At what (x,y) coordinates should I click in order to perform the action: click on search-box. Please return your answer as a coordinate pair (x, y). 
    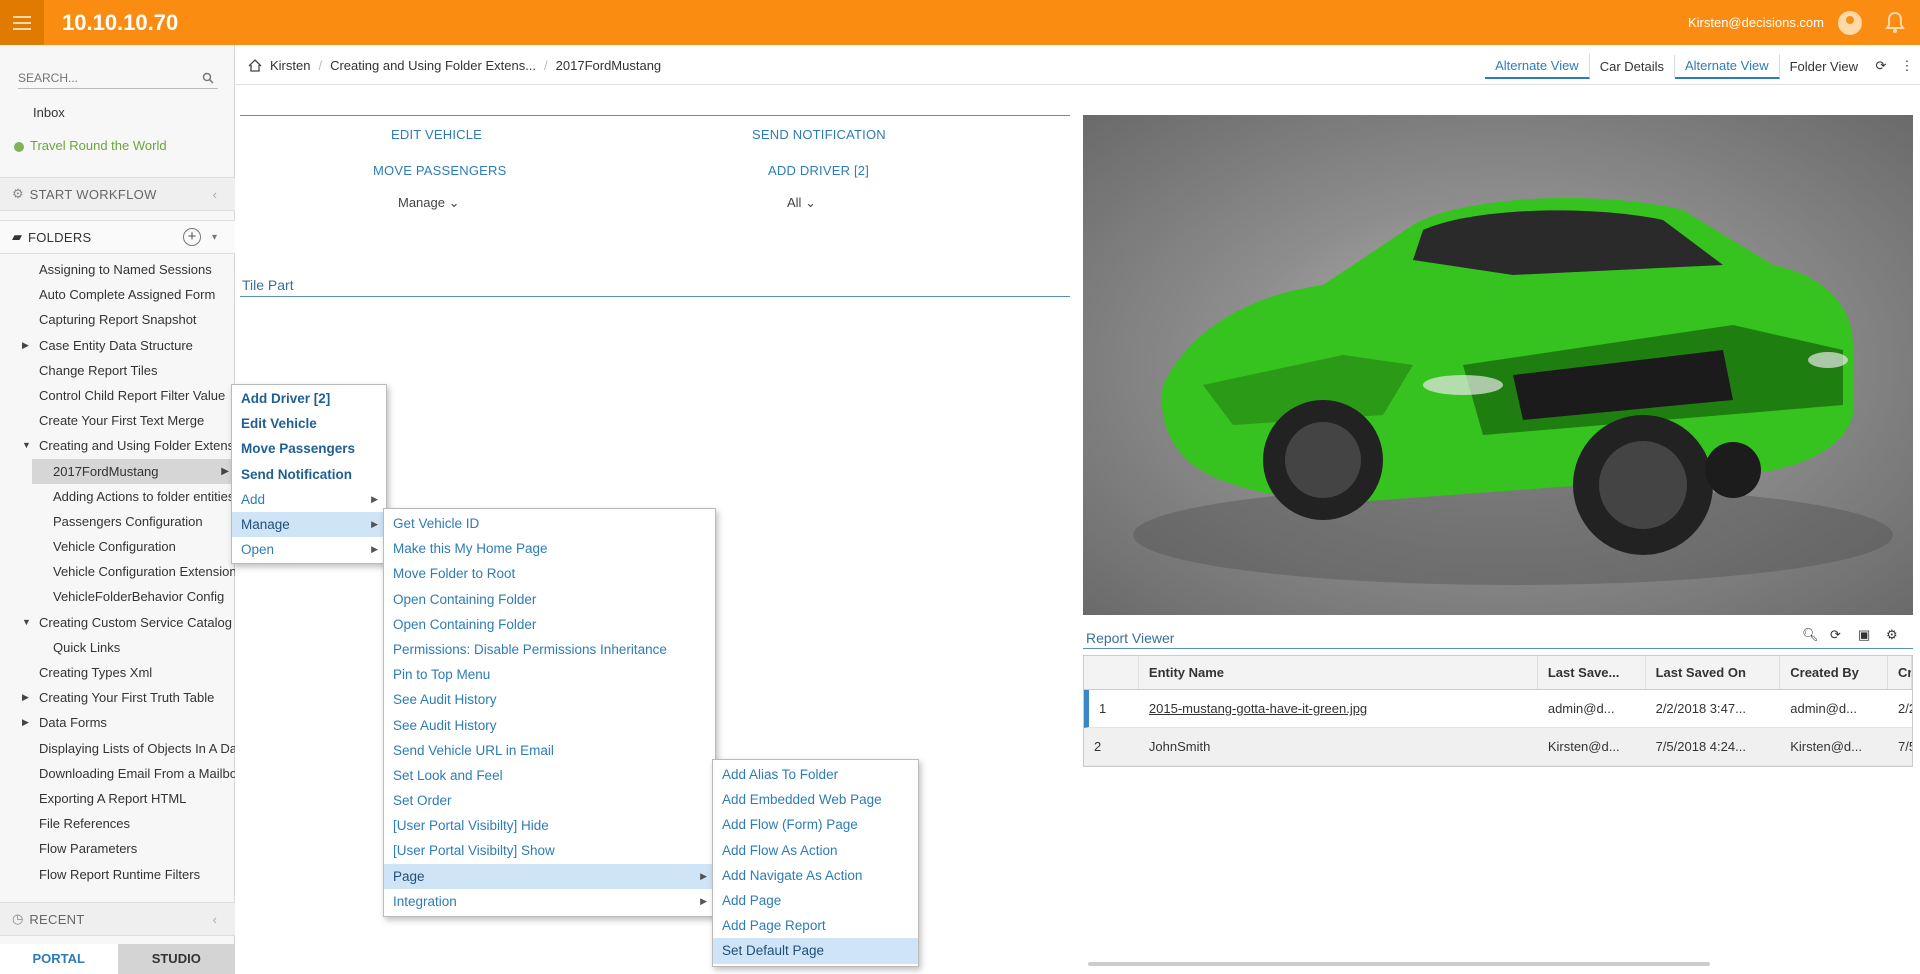
    Looking at the image, I should click on (118, 78).